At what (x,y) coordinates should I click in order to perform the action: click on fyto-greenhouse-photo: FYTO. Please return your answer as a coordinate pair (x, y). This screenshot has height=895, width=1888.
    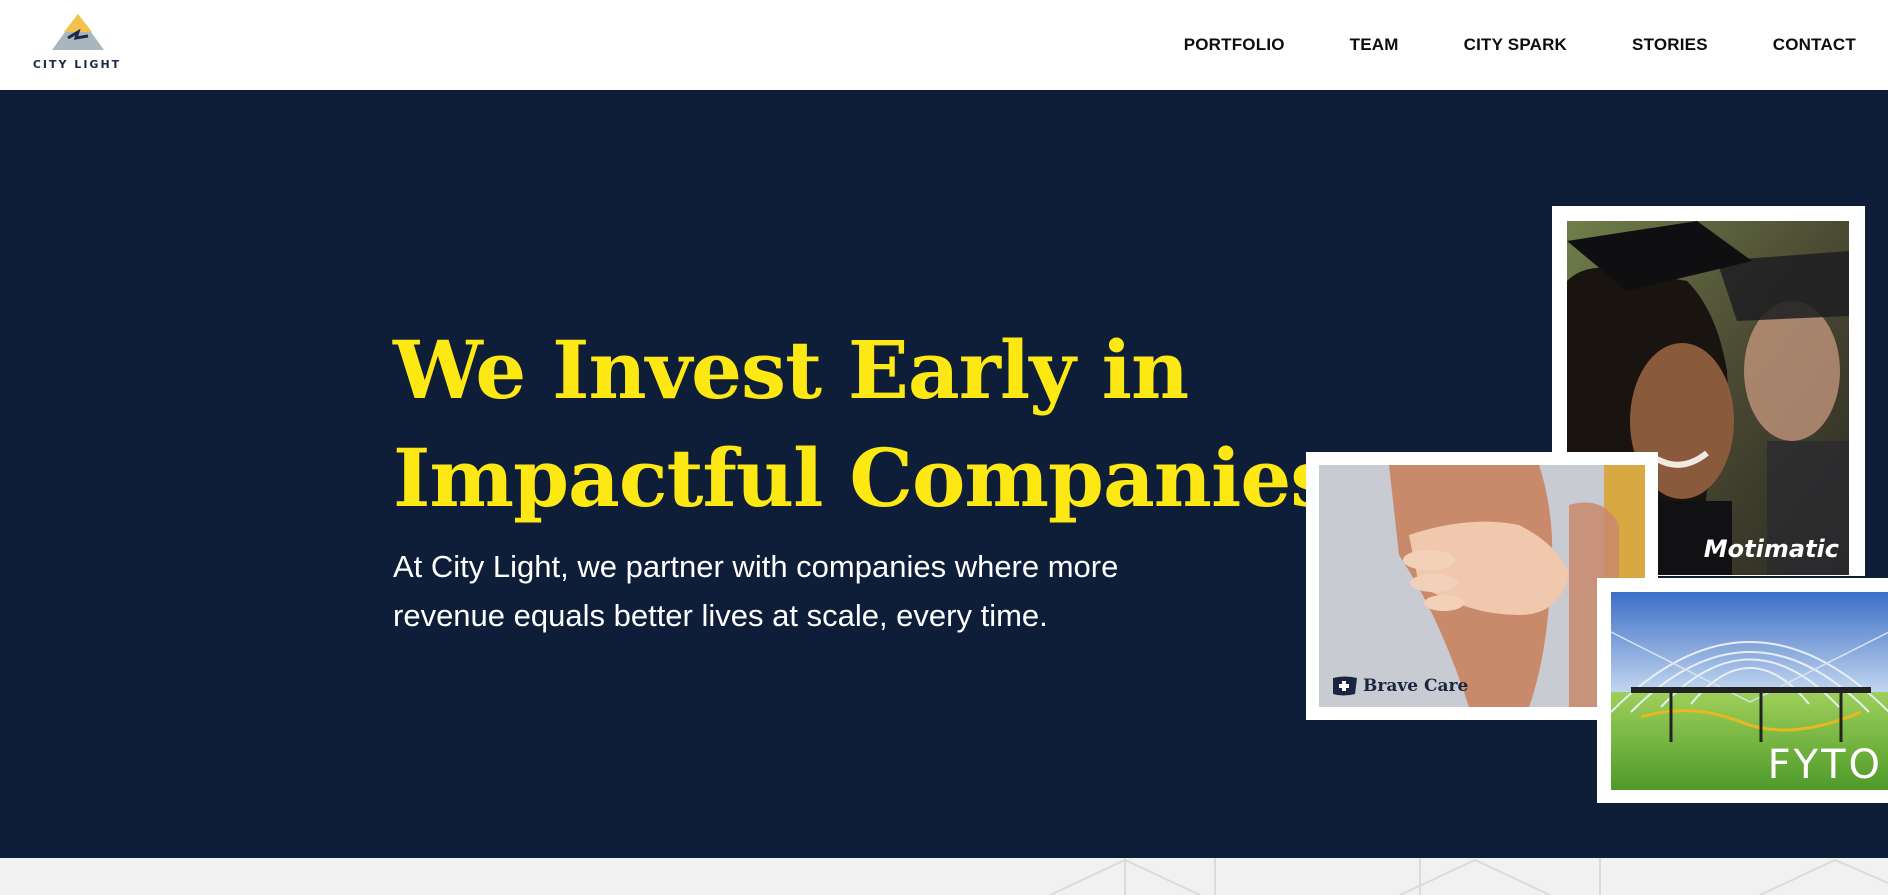
    Looking at the image, I should click on (1749, 691).